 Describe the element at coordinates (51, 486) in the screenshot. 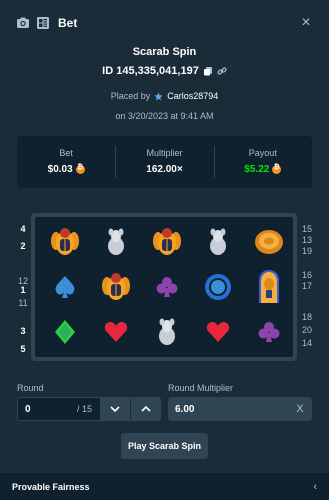

I see `provable-fairness-title: Provable Fairness` at that location.